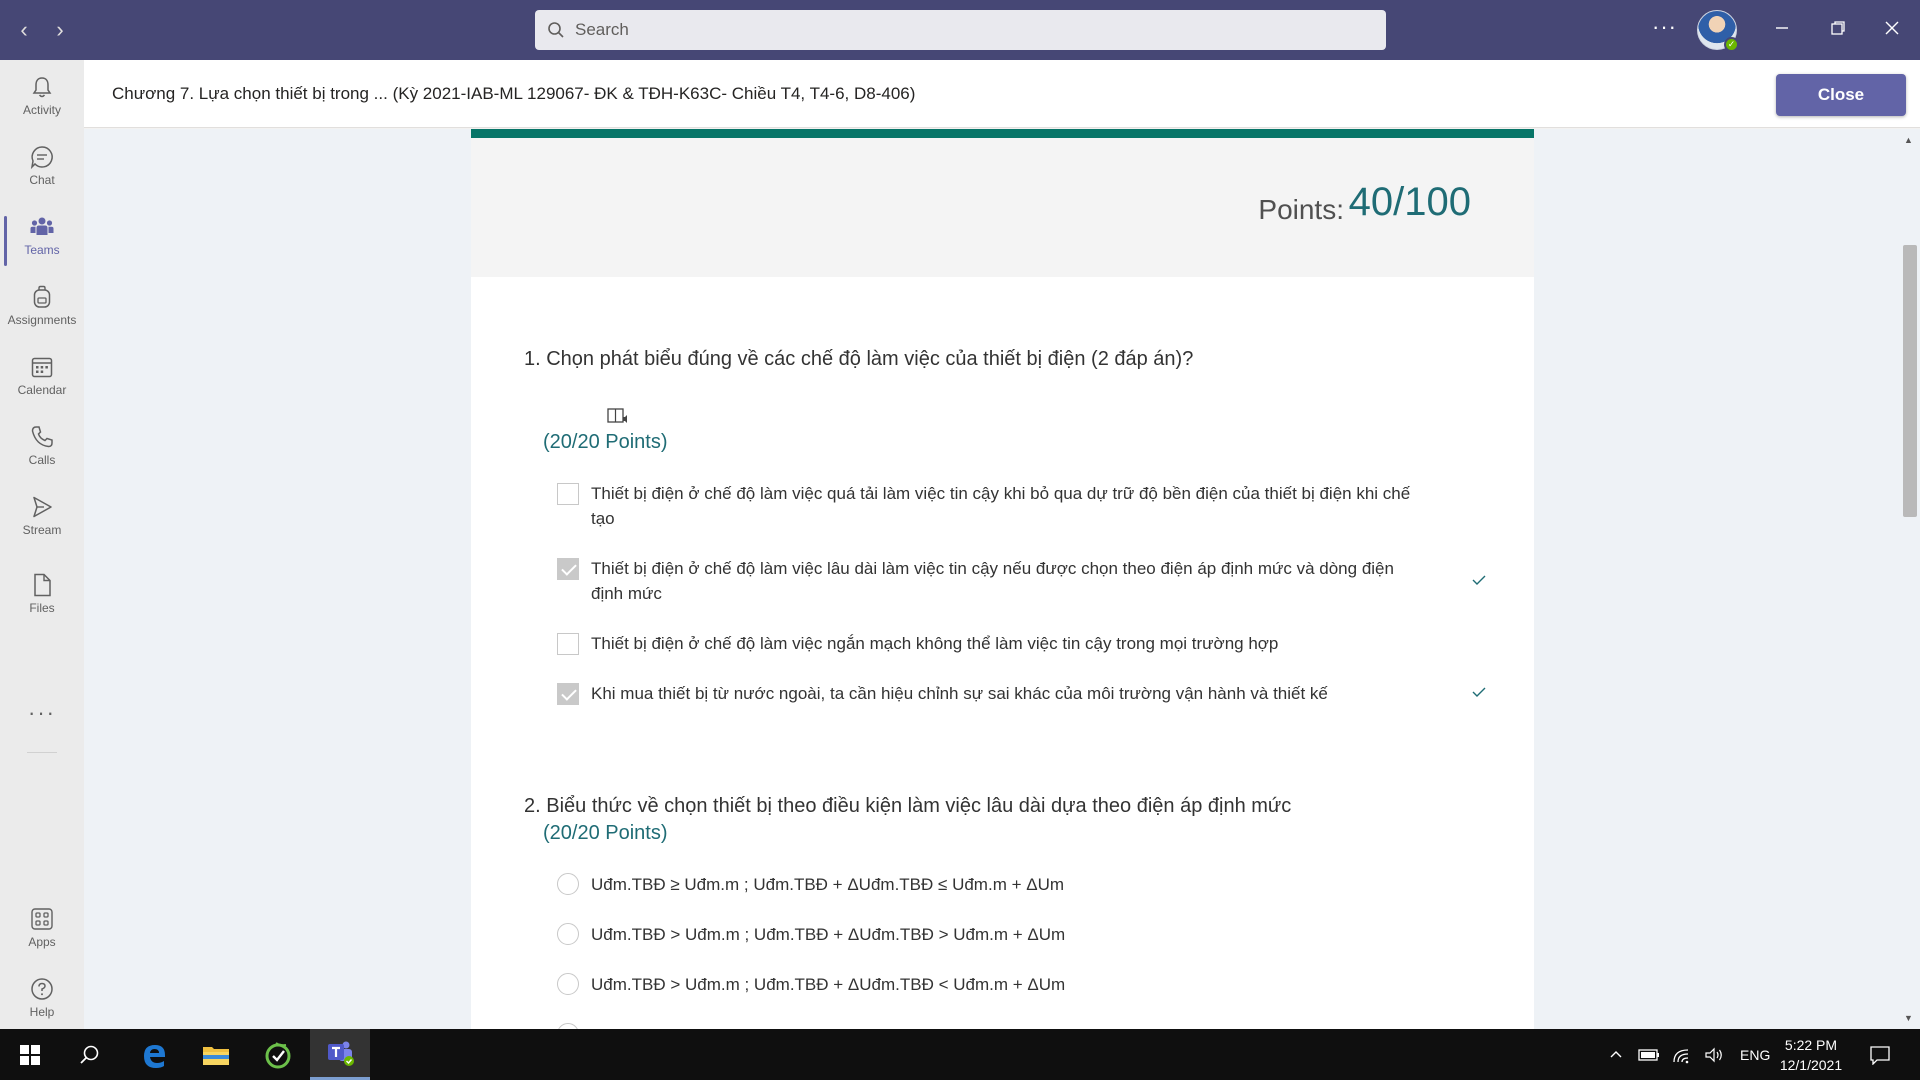 The width and height of the screenshot is (1920, 1080). I want to click on rail-item-calls: Calls, so click(42, 449).